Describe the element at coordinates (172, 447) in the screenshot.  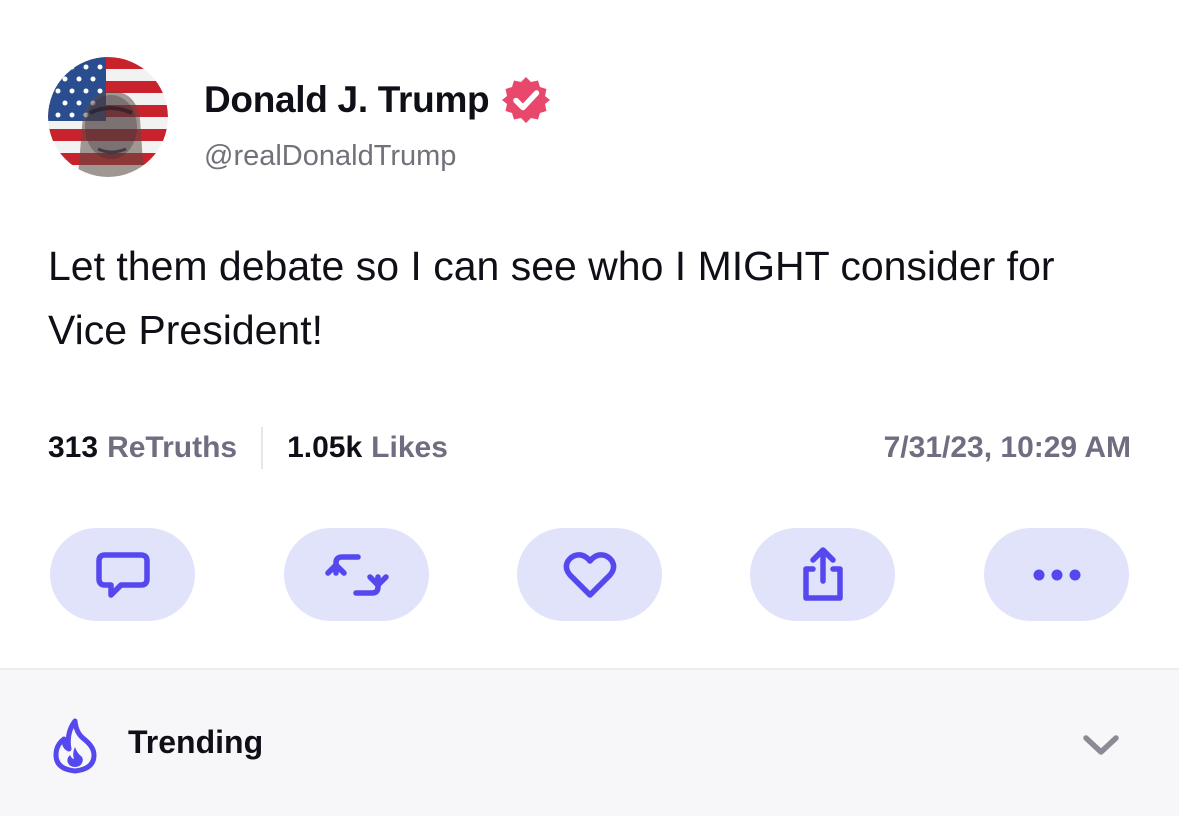
I see `retruths-label: ReTruths` at that location.